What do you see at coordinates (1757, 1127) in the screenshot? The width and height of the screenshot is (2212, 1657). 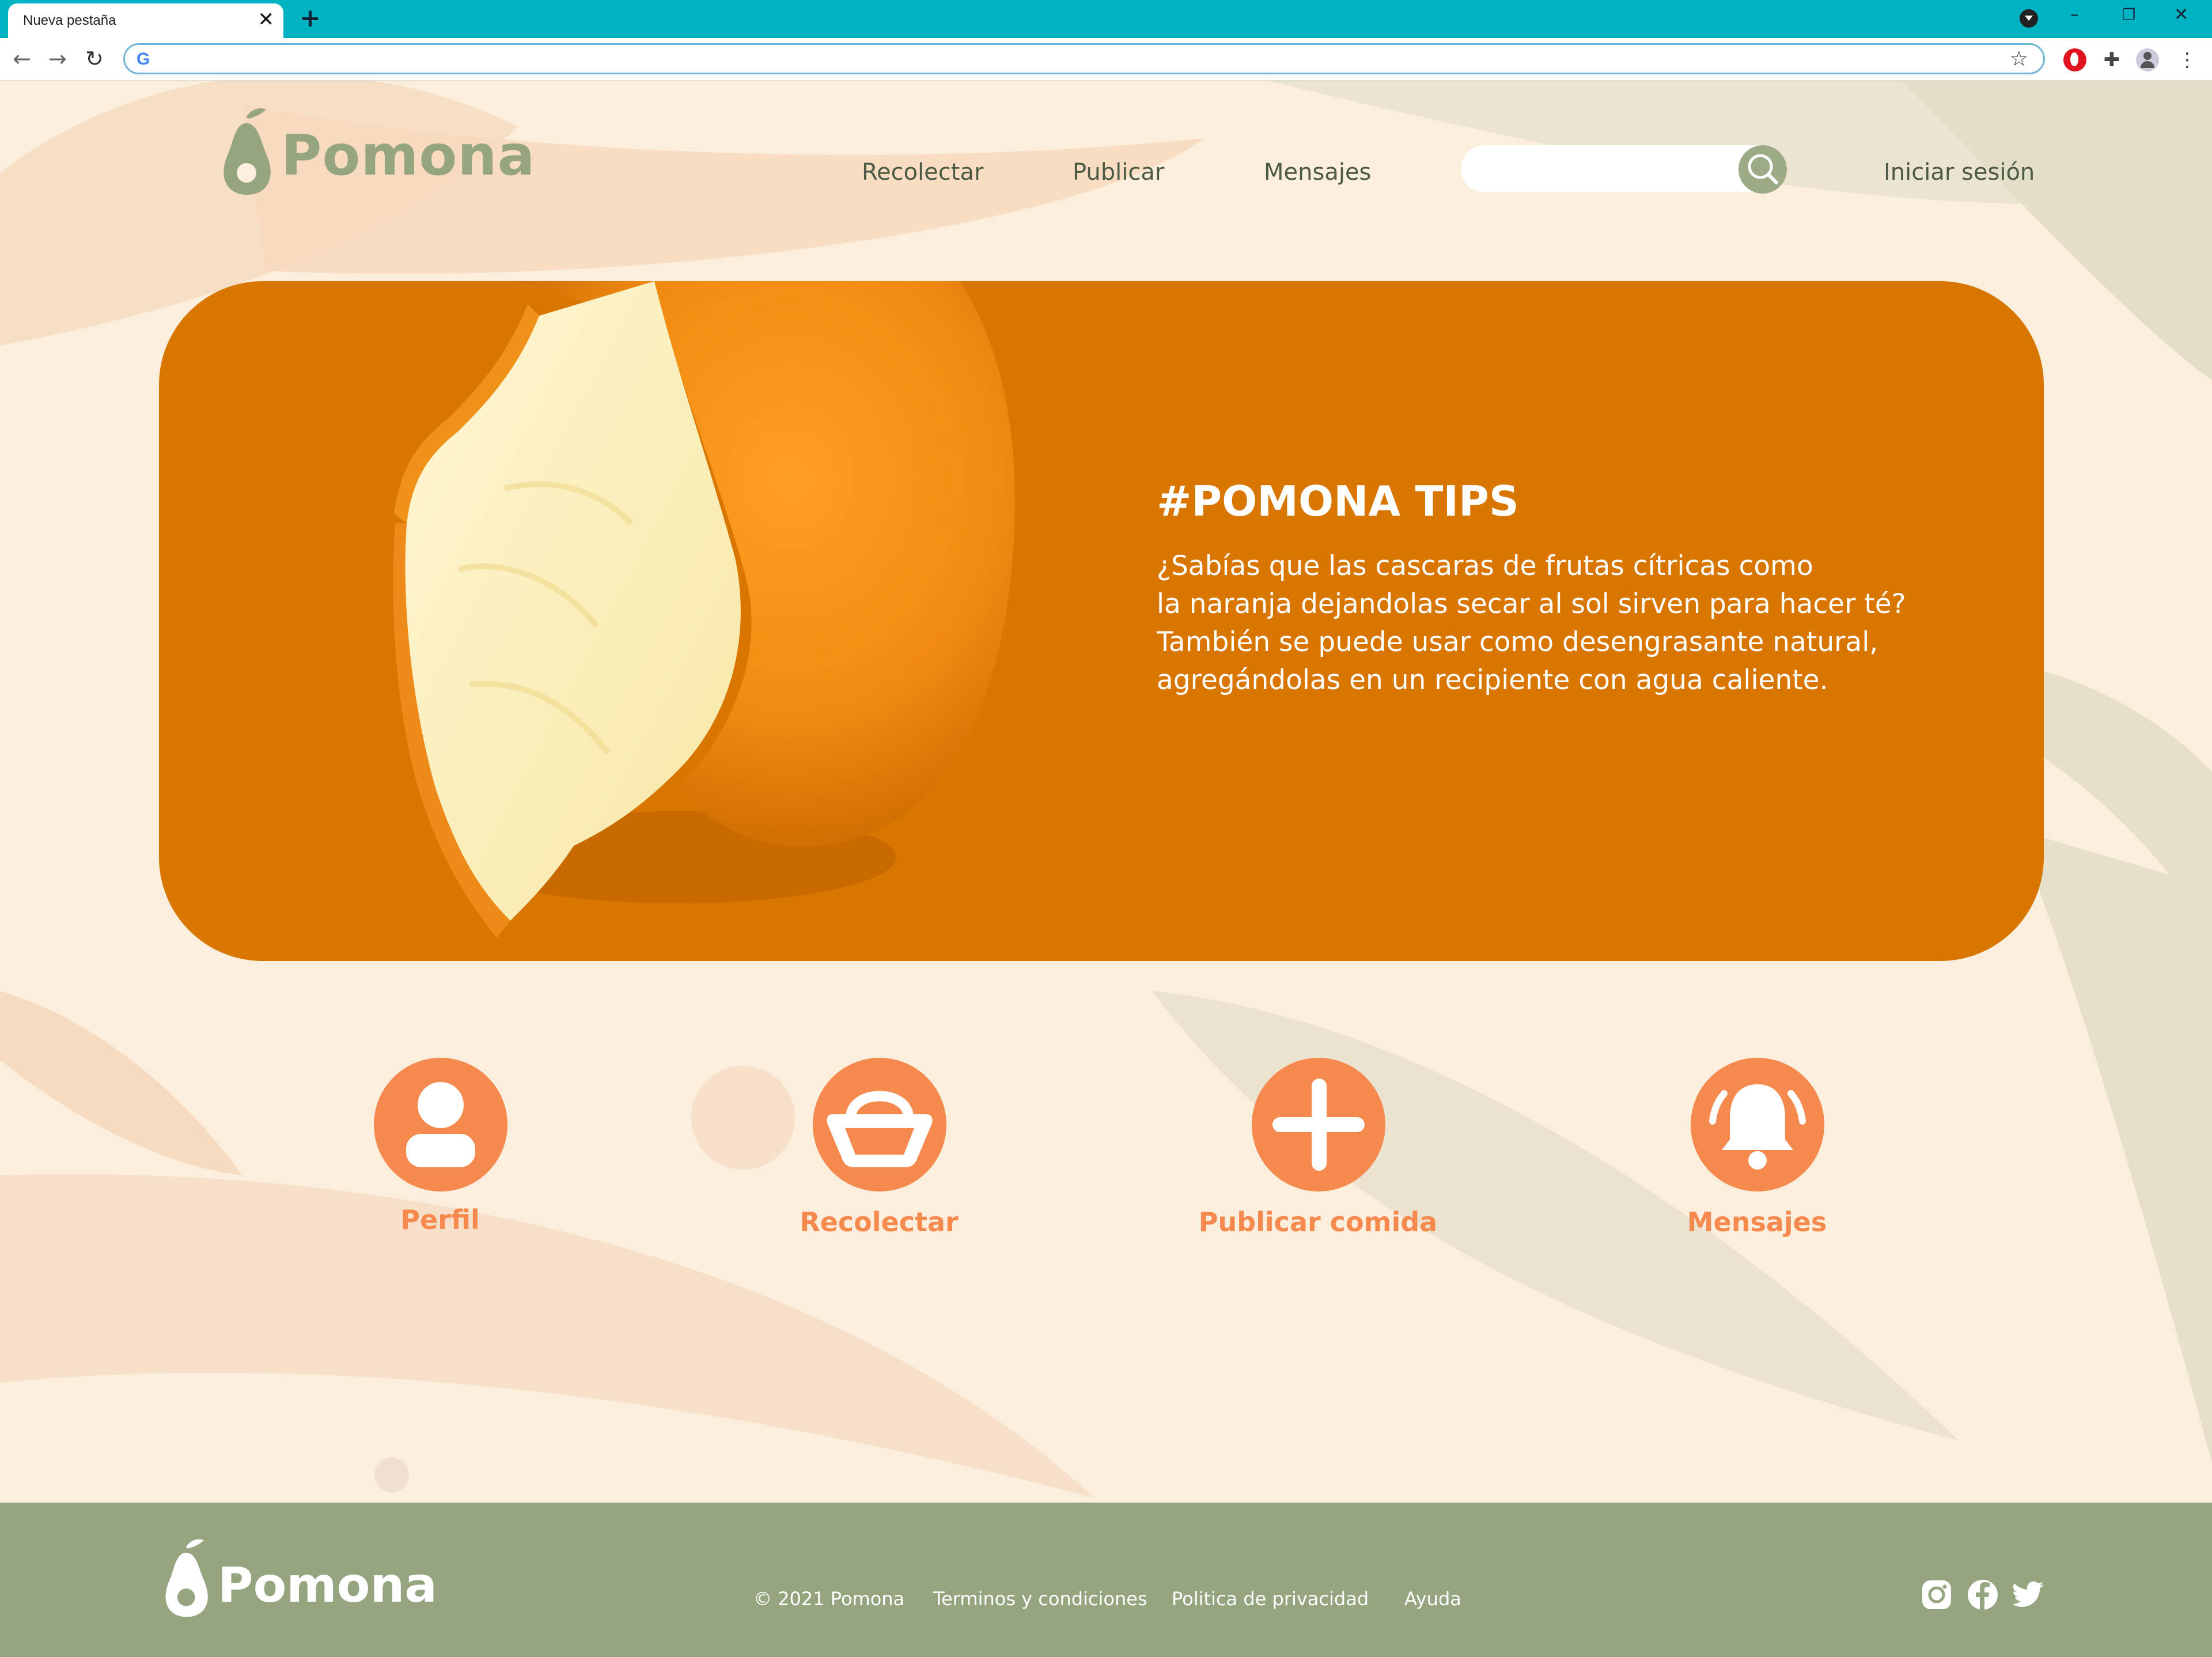 I see `bell-icon` at bounding box center [1757, 1127].